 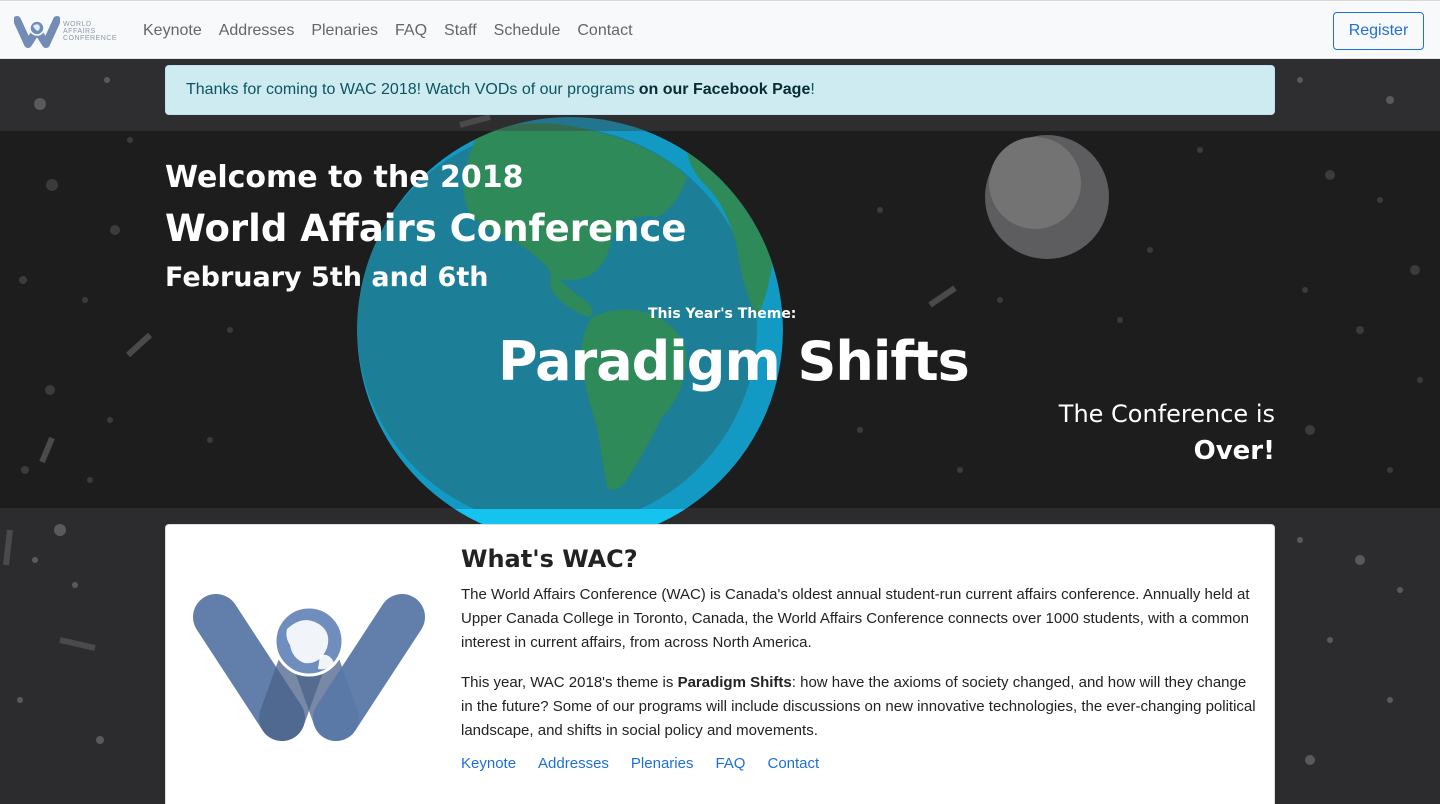 What do you see at coordinates (527, 31) in the screenshot?
I see `nav-link-schedule: Schedule` at bounding box center [527, 31].